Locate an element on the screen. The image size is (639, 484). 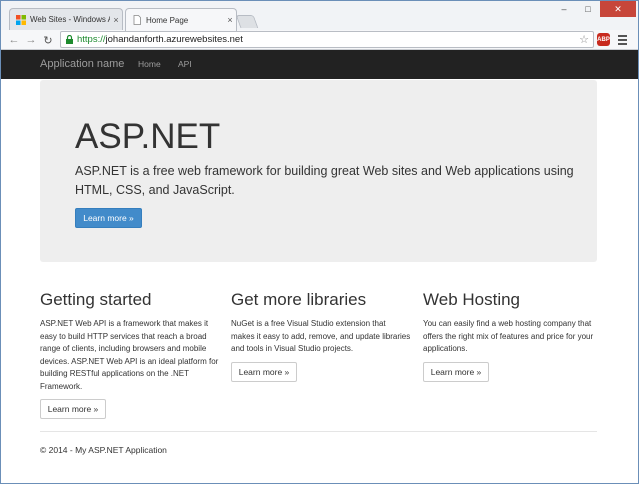
reload-icon: ↻ is located at coordinates (48, 40).